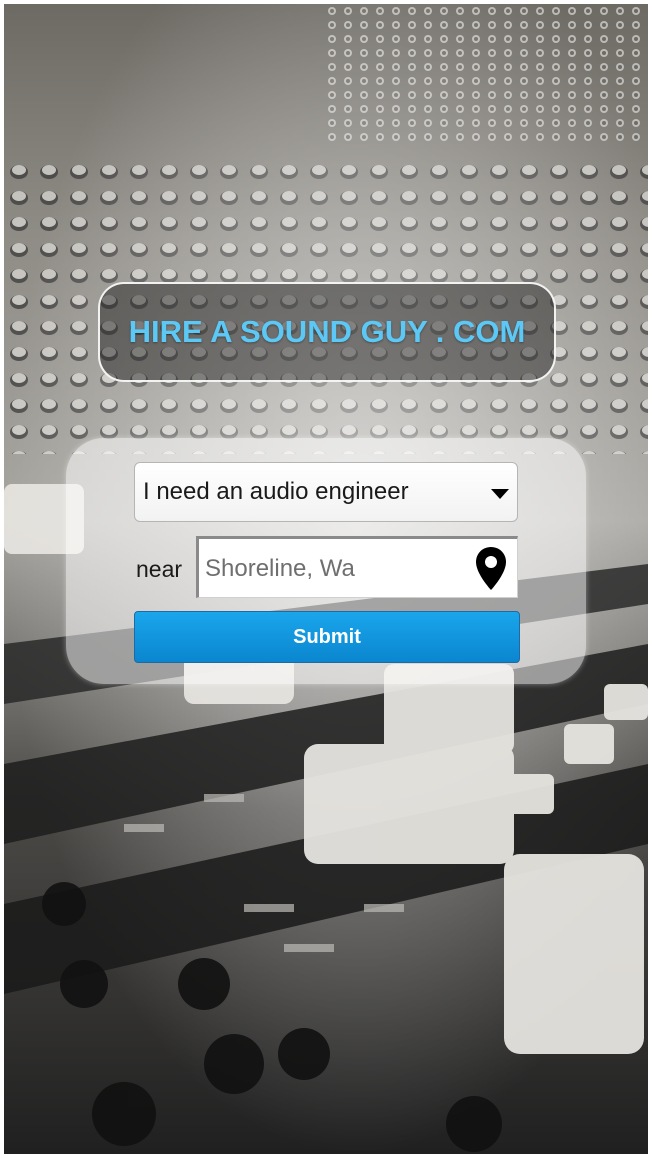  Describe the element at coordinates (159, 569) in the screenshot. I see `near-label: near` at that location.